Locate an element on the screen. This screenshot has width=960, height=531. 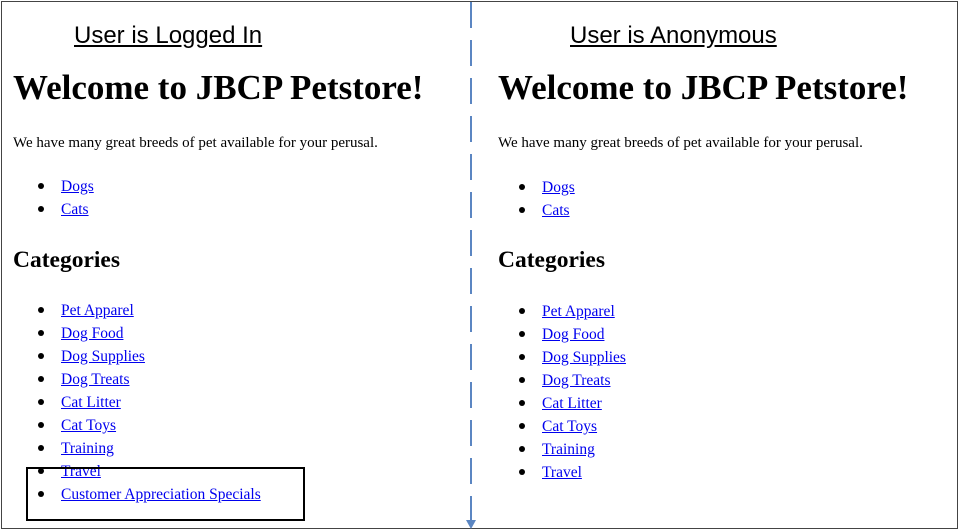
category-link-travel: Travel is located at coordinates (562, 472).